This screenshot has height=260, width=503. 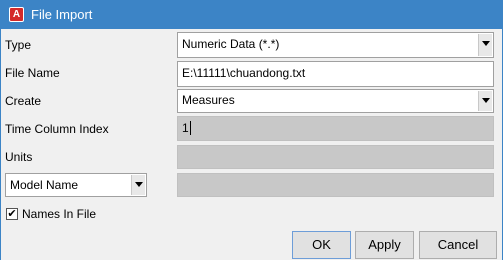 I want to click on cancel-button: Cancel, so click(x=458, y=245).